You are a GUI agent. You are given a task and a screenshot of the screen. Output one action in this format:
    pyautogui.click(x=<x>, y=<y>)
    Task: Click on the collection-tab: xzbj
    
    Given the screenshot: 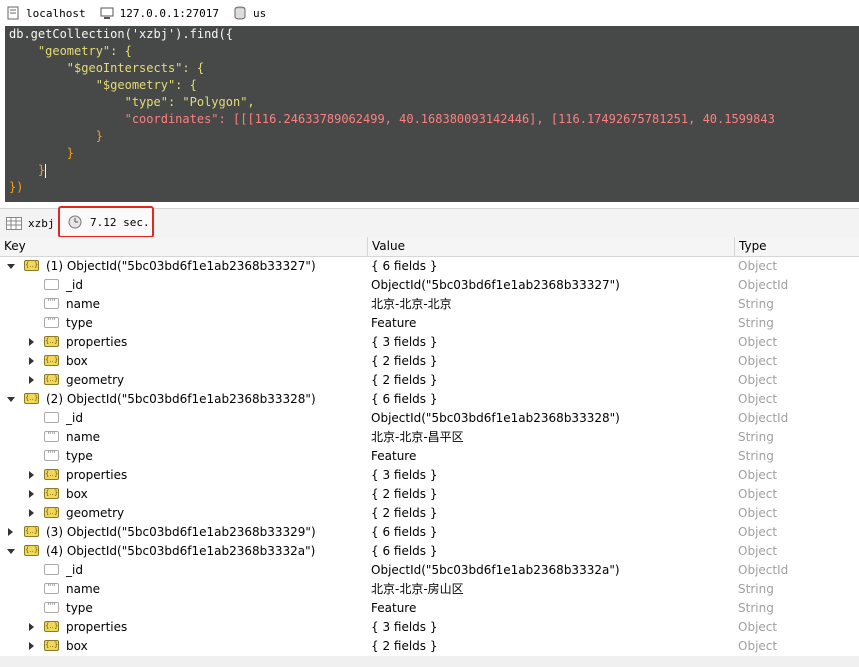 What is the action you would take?
    pyautogui.click(x=30, y=223)
    